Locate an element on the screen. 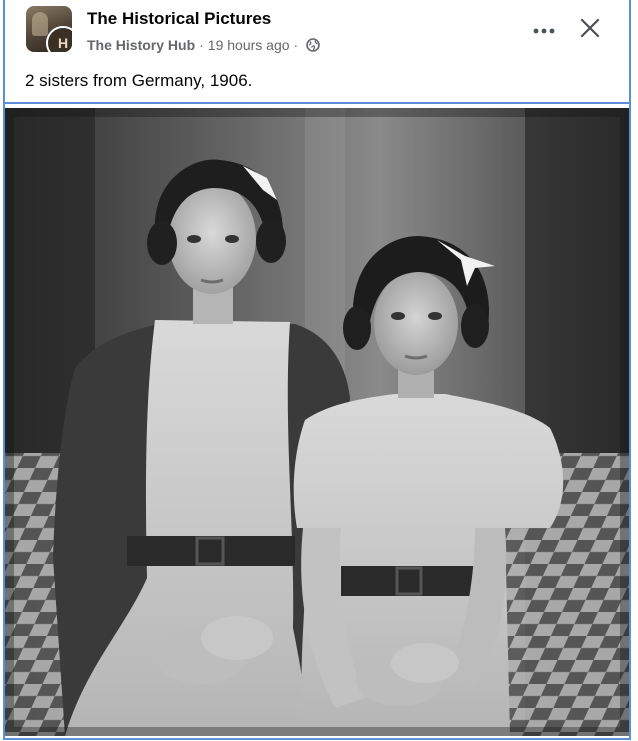  page-avatar: H is located at coordinates (49, 29).